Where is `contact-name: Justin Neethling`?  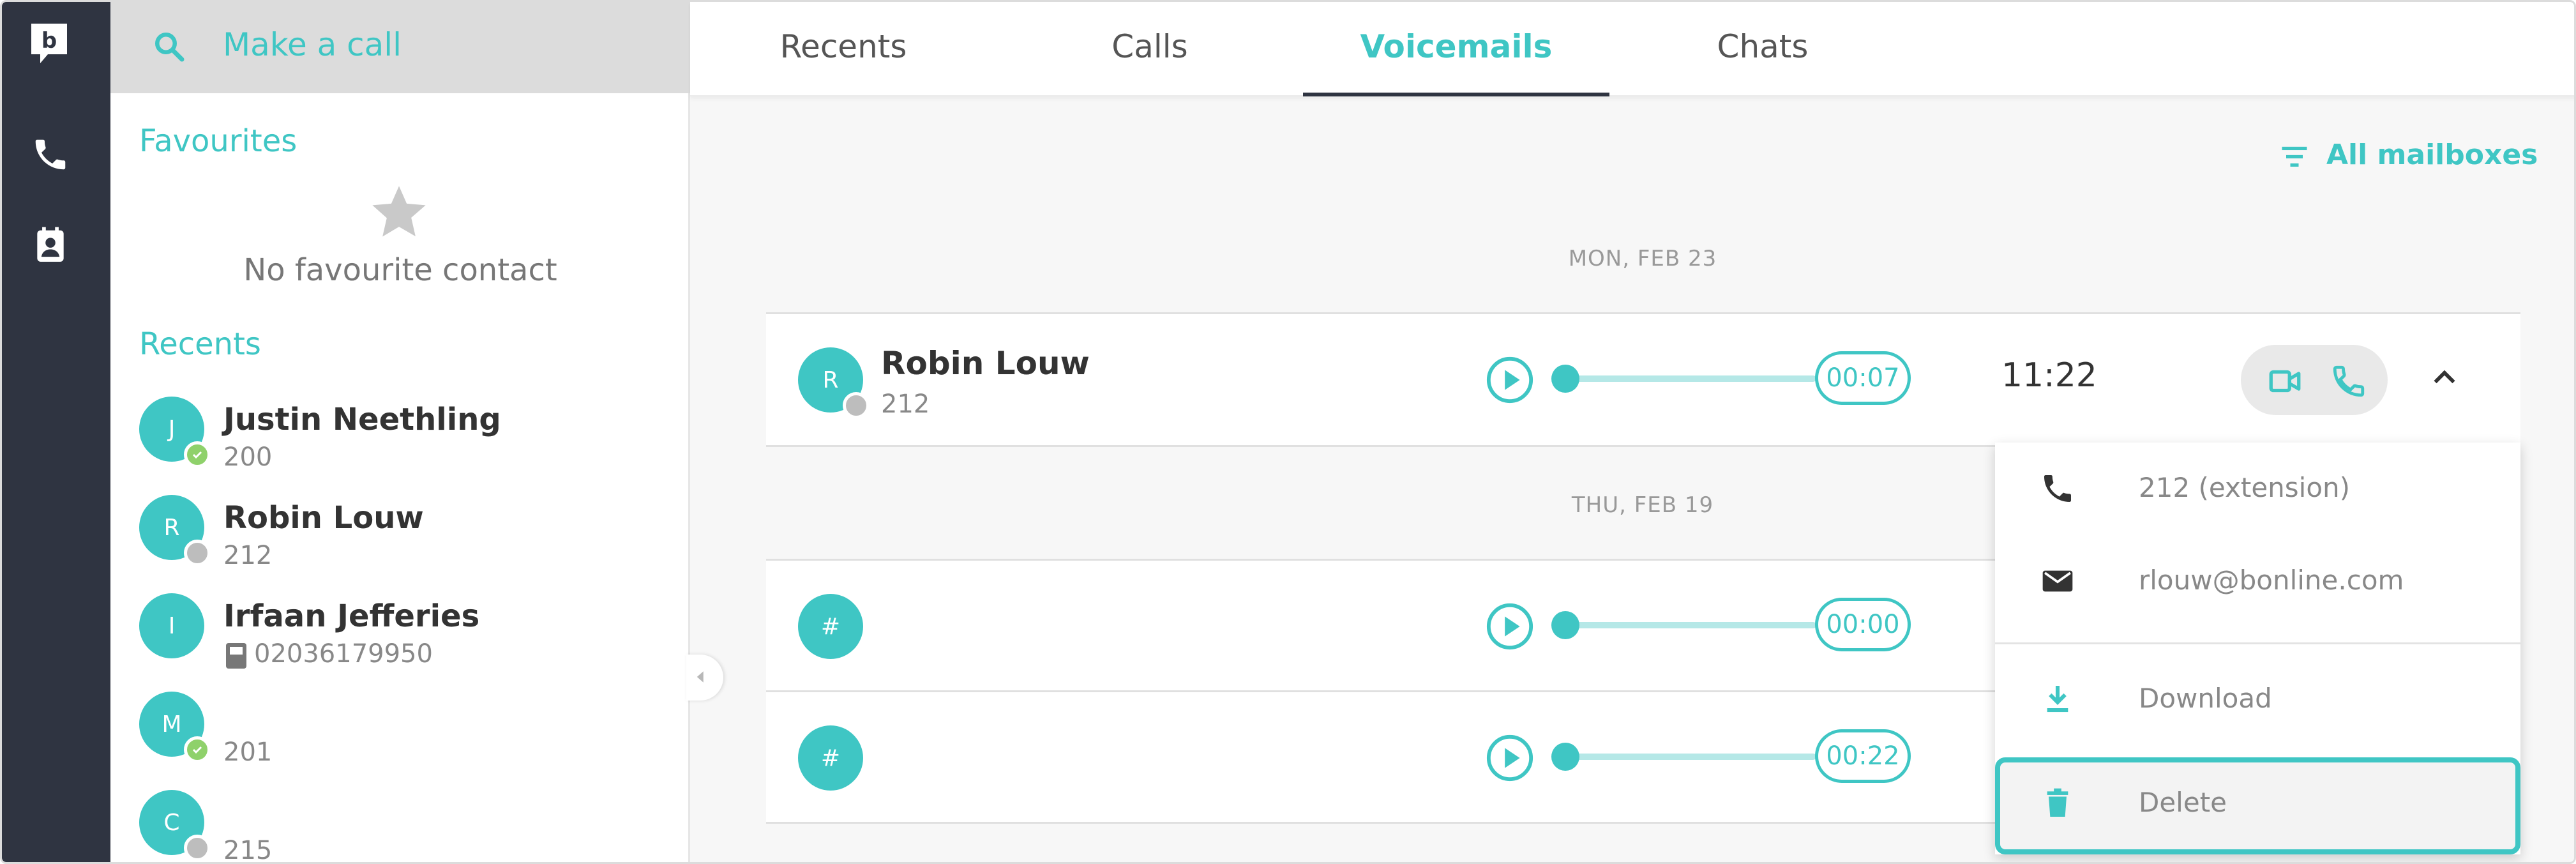
contact-name: Justin Neethling is located at coordinates (362, 419).